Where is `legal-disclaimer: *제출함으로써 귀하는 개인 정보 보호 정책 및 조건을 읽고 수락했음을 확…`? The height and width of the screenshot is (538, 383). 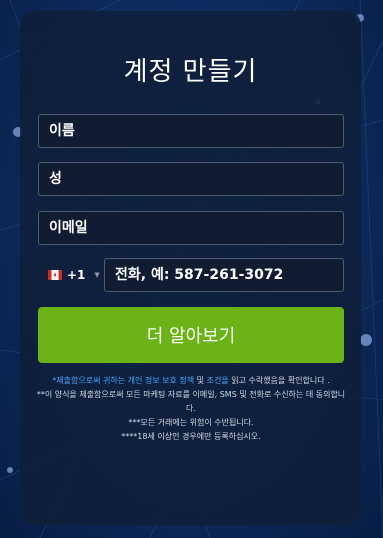
legal-disclaimer: *제출함으로써 귀하는 개인 정보 보호 정책 및 조건을 읽고 수락했음을 확… is located at coordinates (191, 409).